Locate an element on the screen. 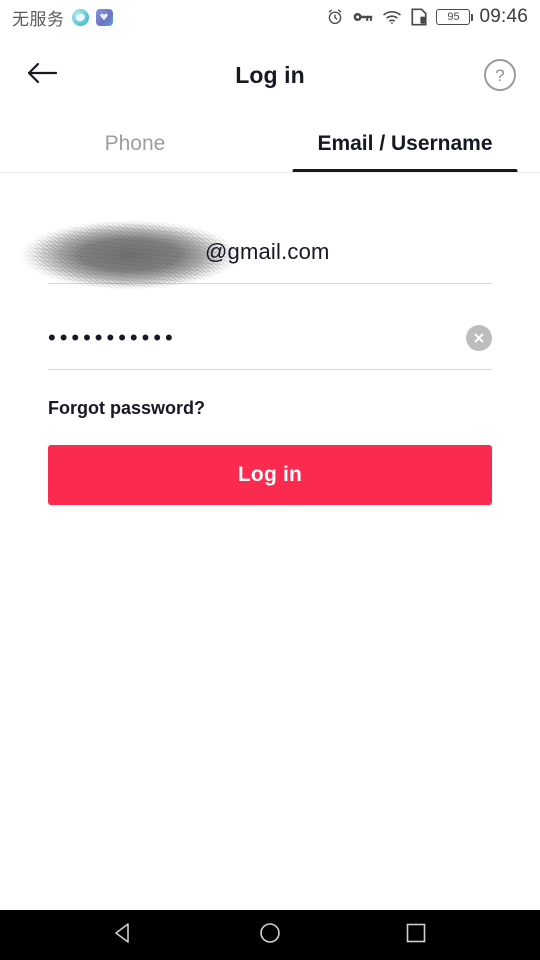 The image size is (540, 960). password-input: ••••••••••• is located at coordinates (270, 338).